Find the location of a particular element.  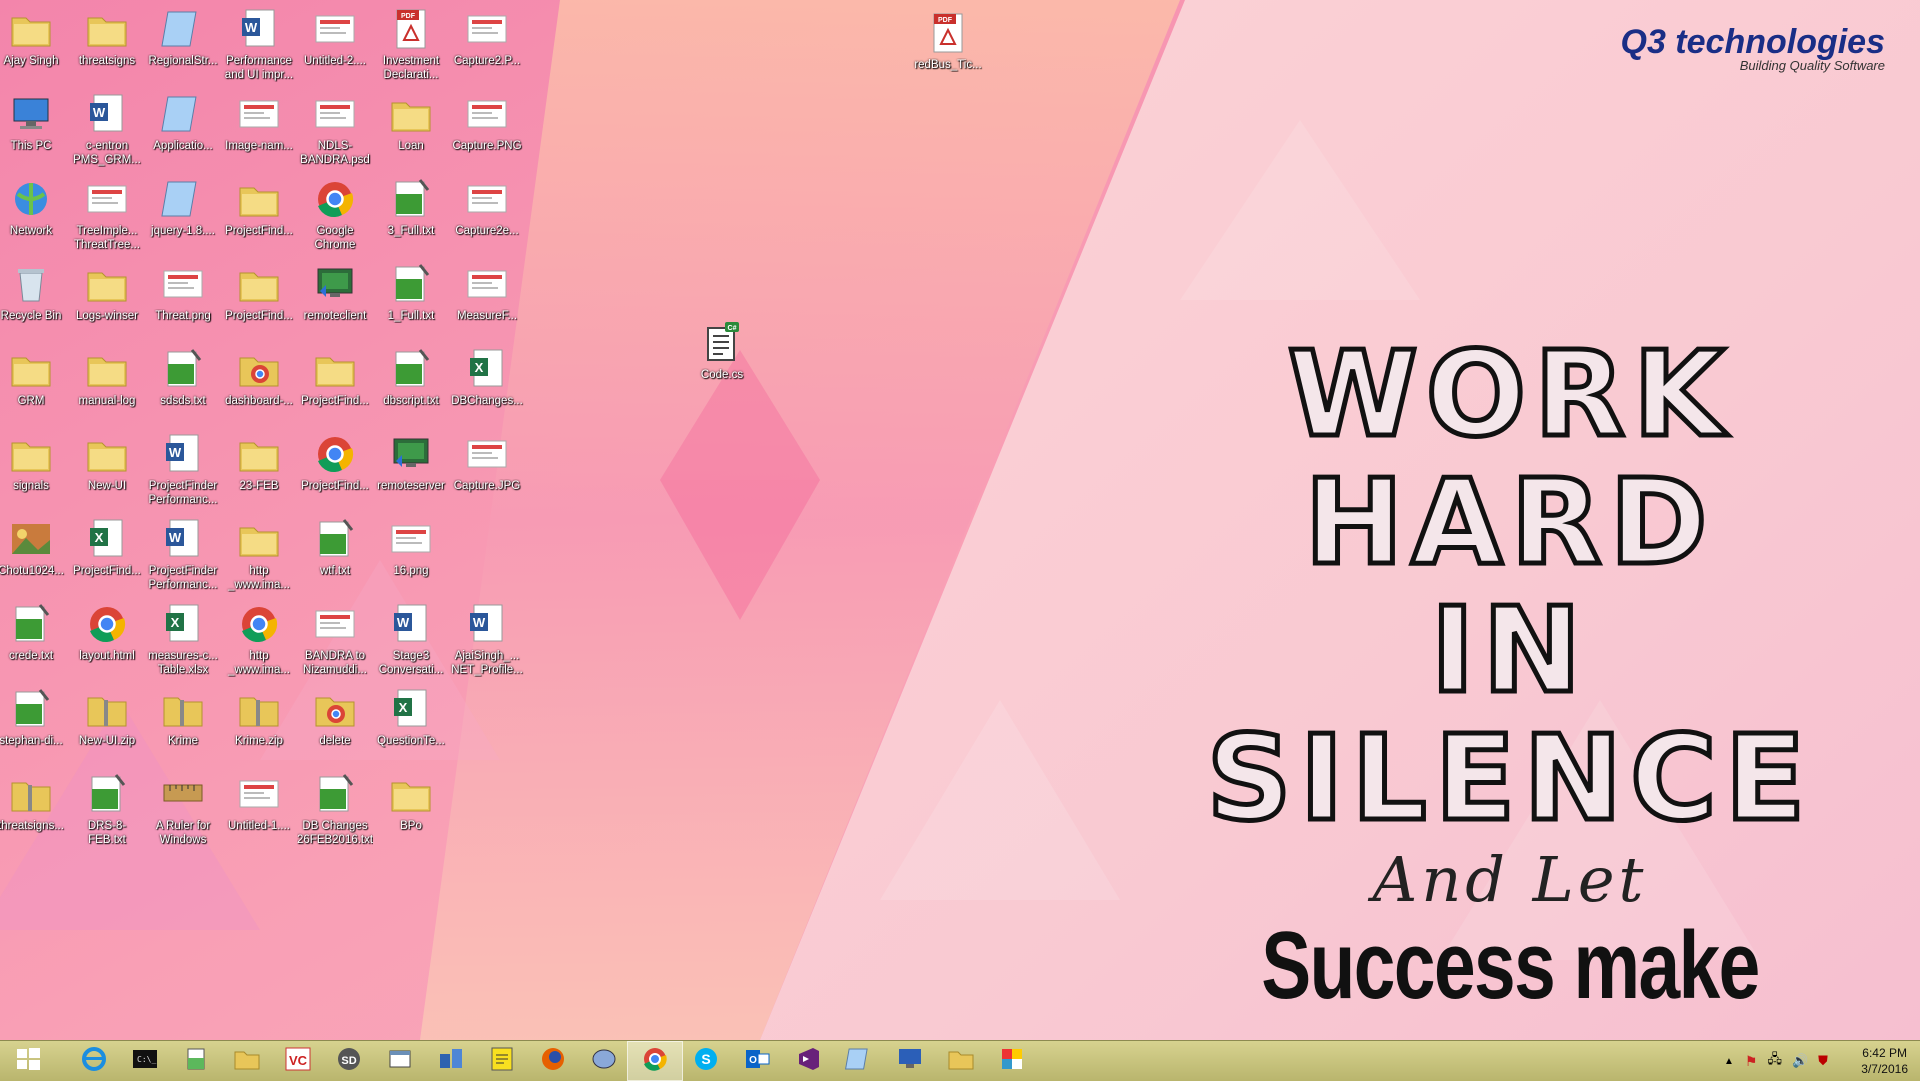

desktop-icon: Krime.zip is located at coordinates (259, 715).